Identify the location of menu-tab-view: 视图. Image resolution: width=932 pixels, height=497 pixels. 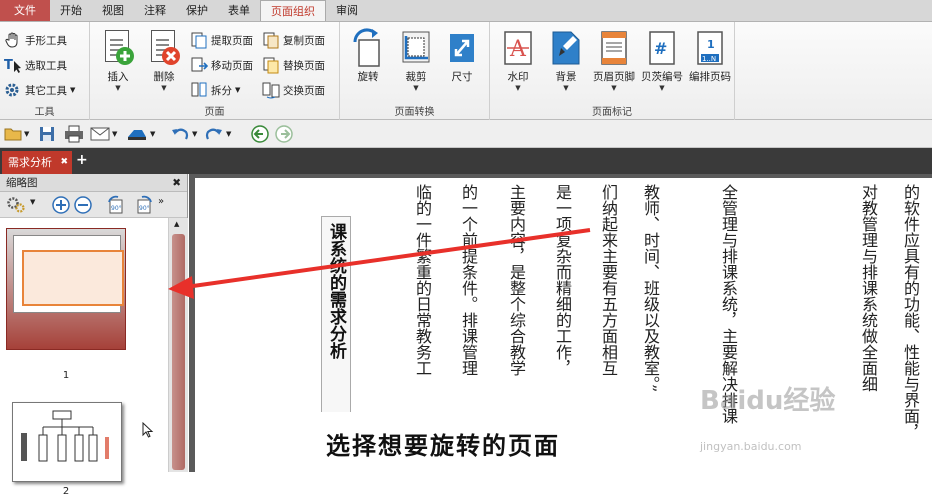
(113, 10).